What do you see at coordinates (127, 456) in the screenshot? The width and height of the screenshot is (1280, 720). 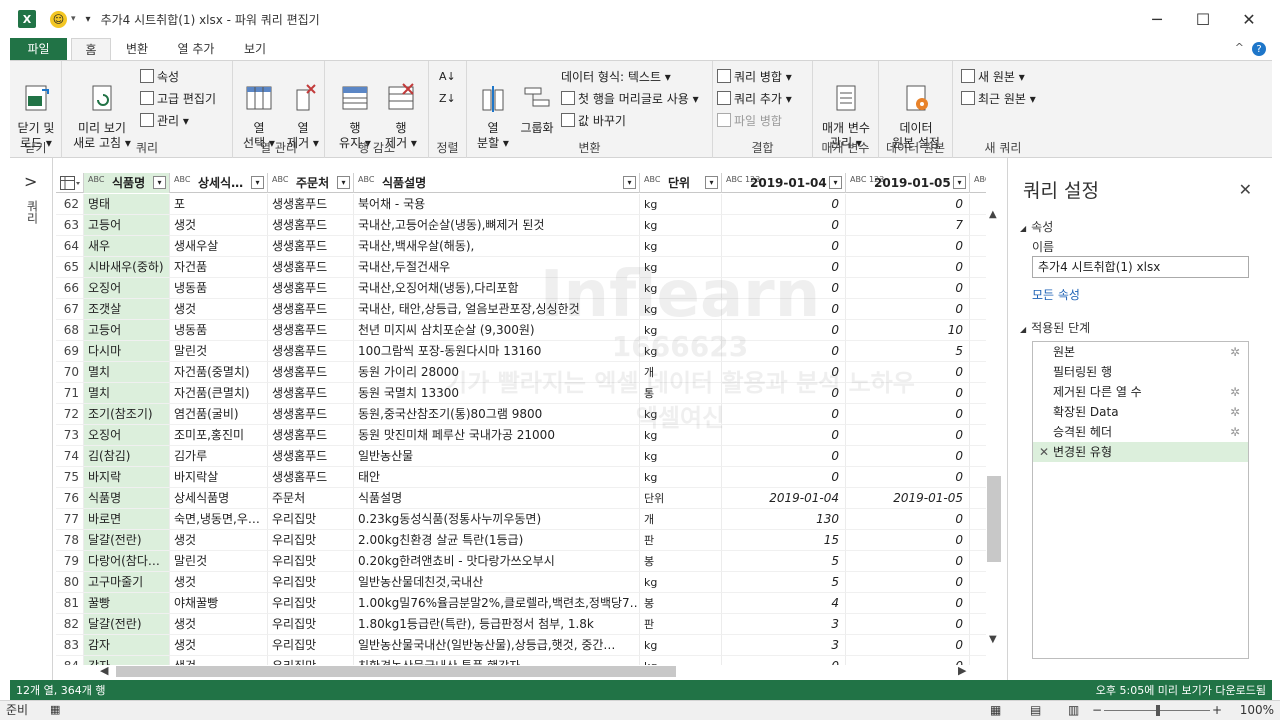 I see `table-cell: 김(참김)` at bounding box center [127, 456].